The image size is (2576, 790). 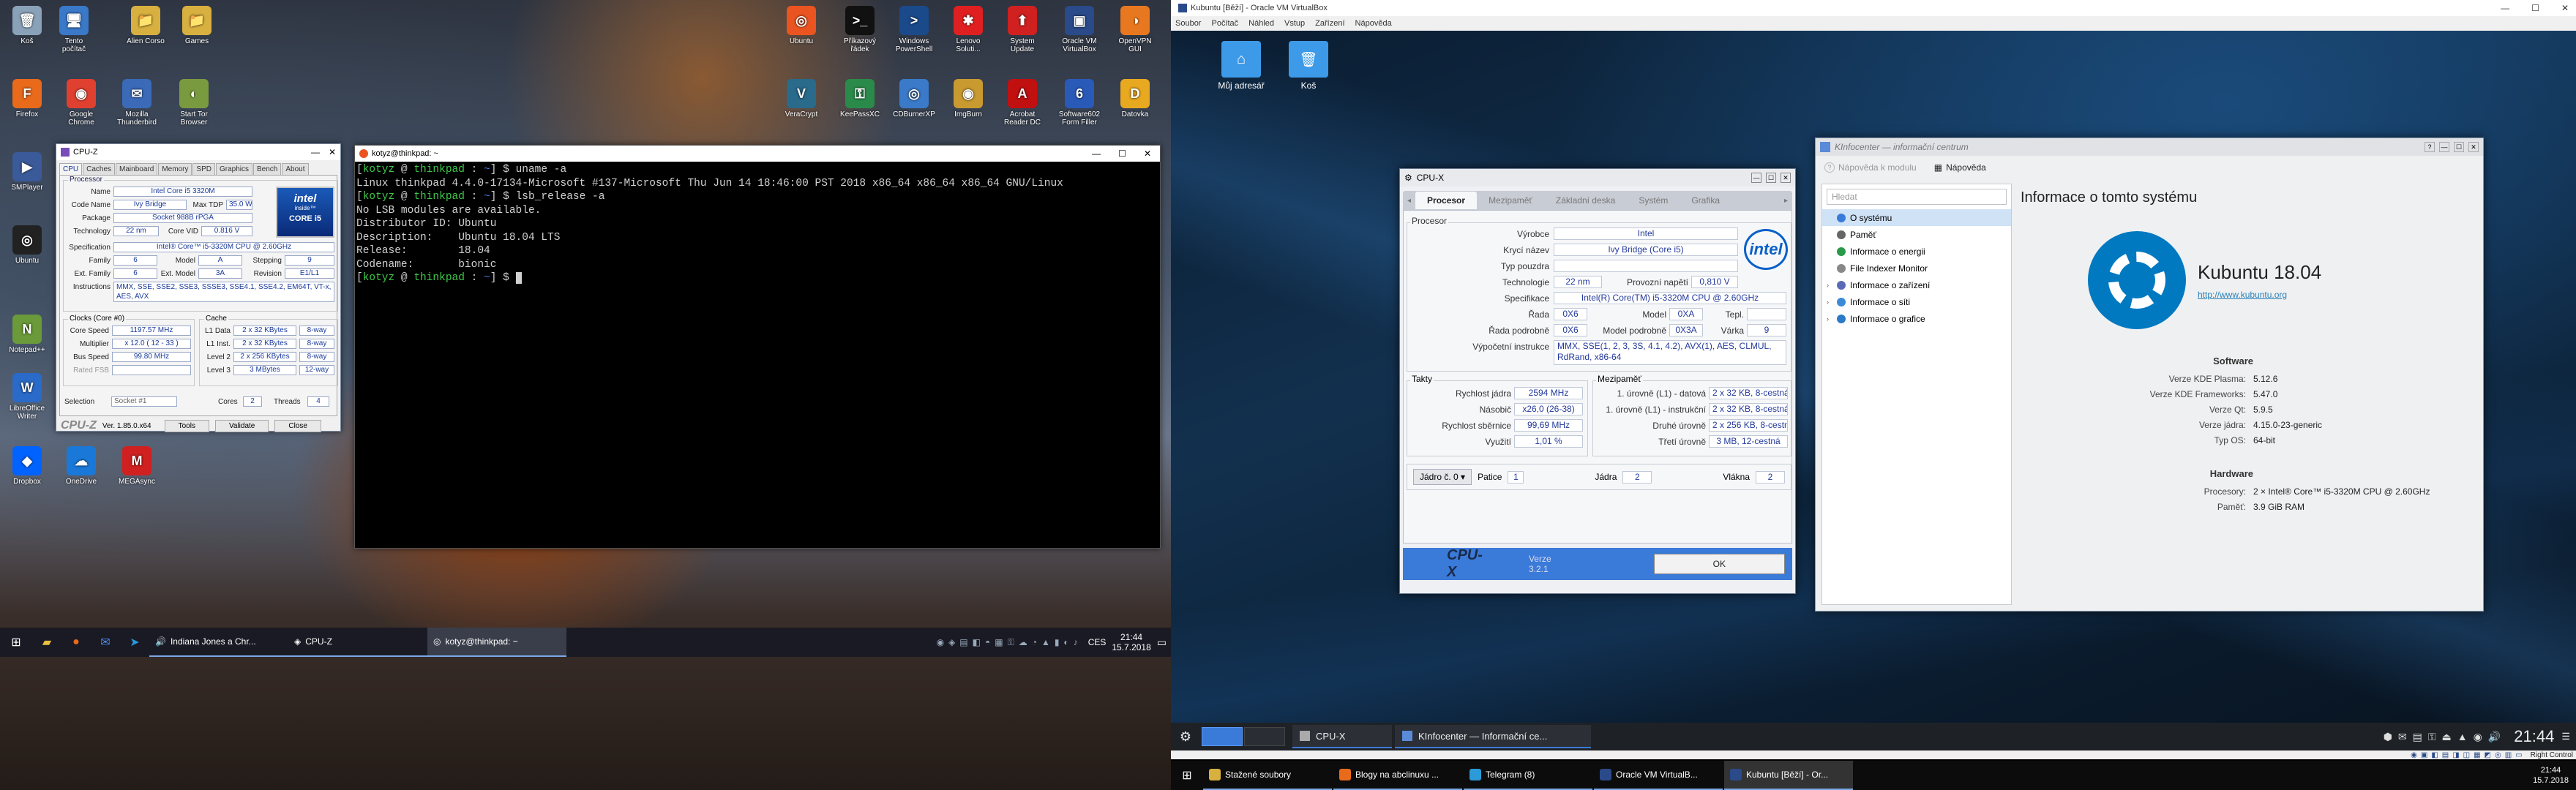 I want to click on kde-clock: 21:44, so click(x=2534, y=736).